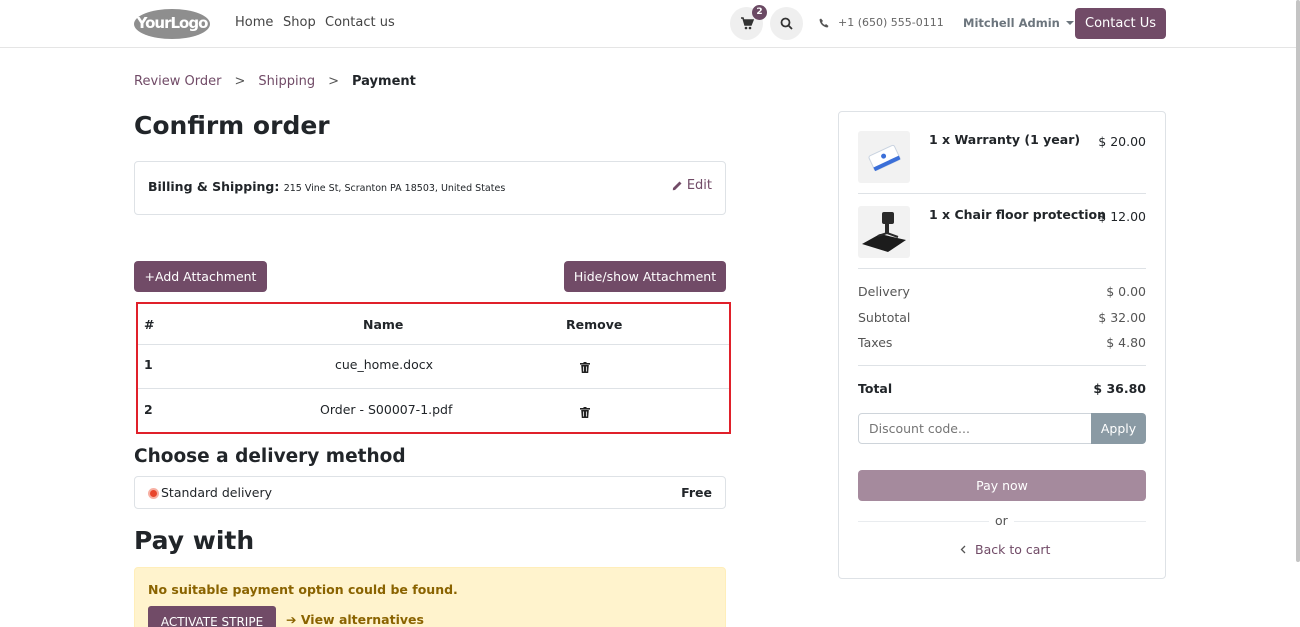 This screenshot has height=627, width=1300. What do you see at coordinates (153, 493) in the screenshot?
I see `delivery-radio` at bounding box center [153, 493].